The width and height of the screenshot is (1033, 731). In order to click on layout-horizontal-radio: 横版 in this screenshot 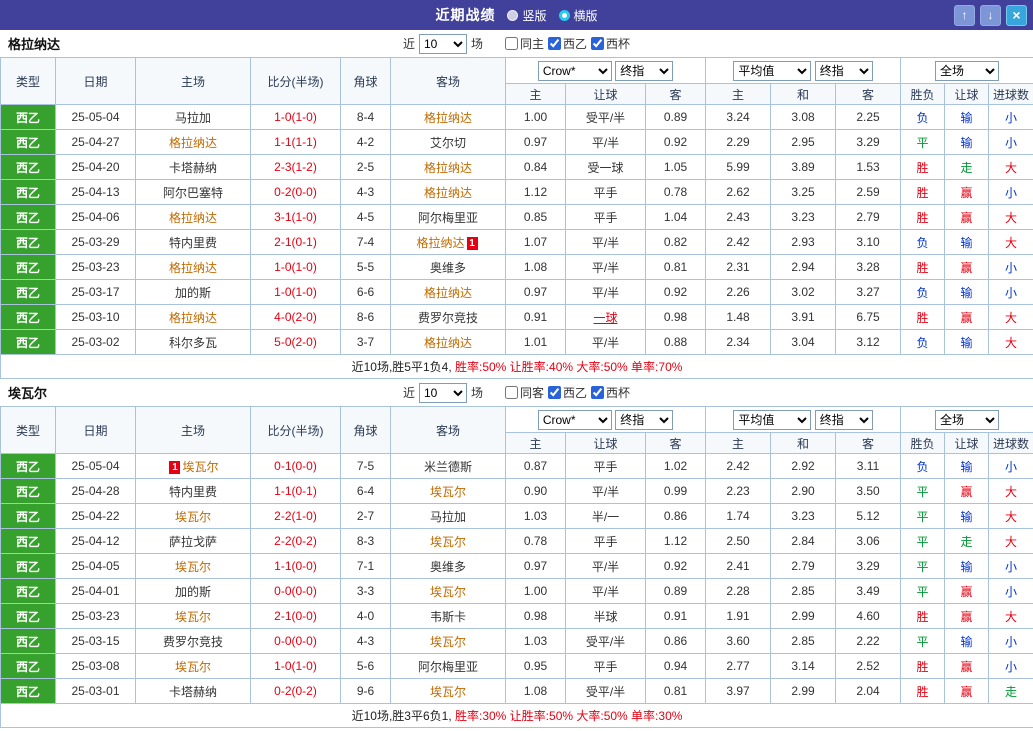, I will do `click(578, 15)`.